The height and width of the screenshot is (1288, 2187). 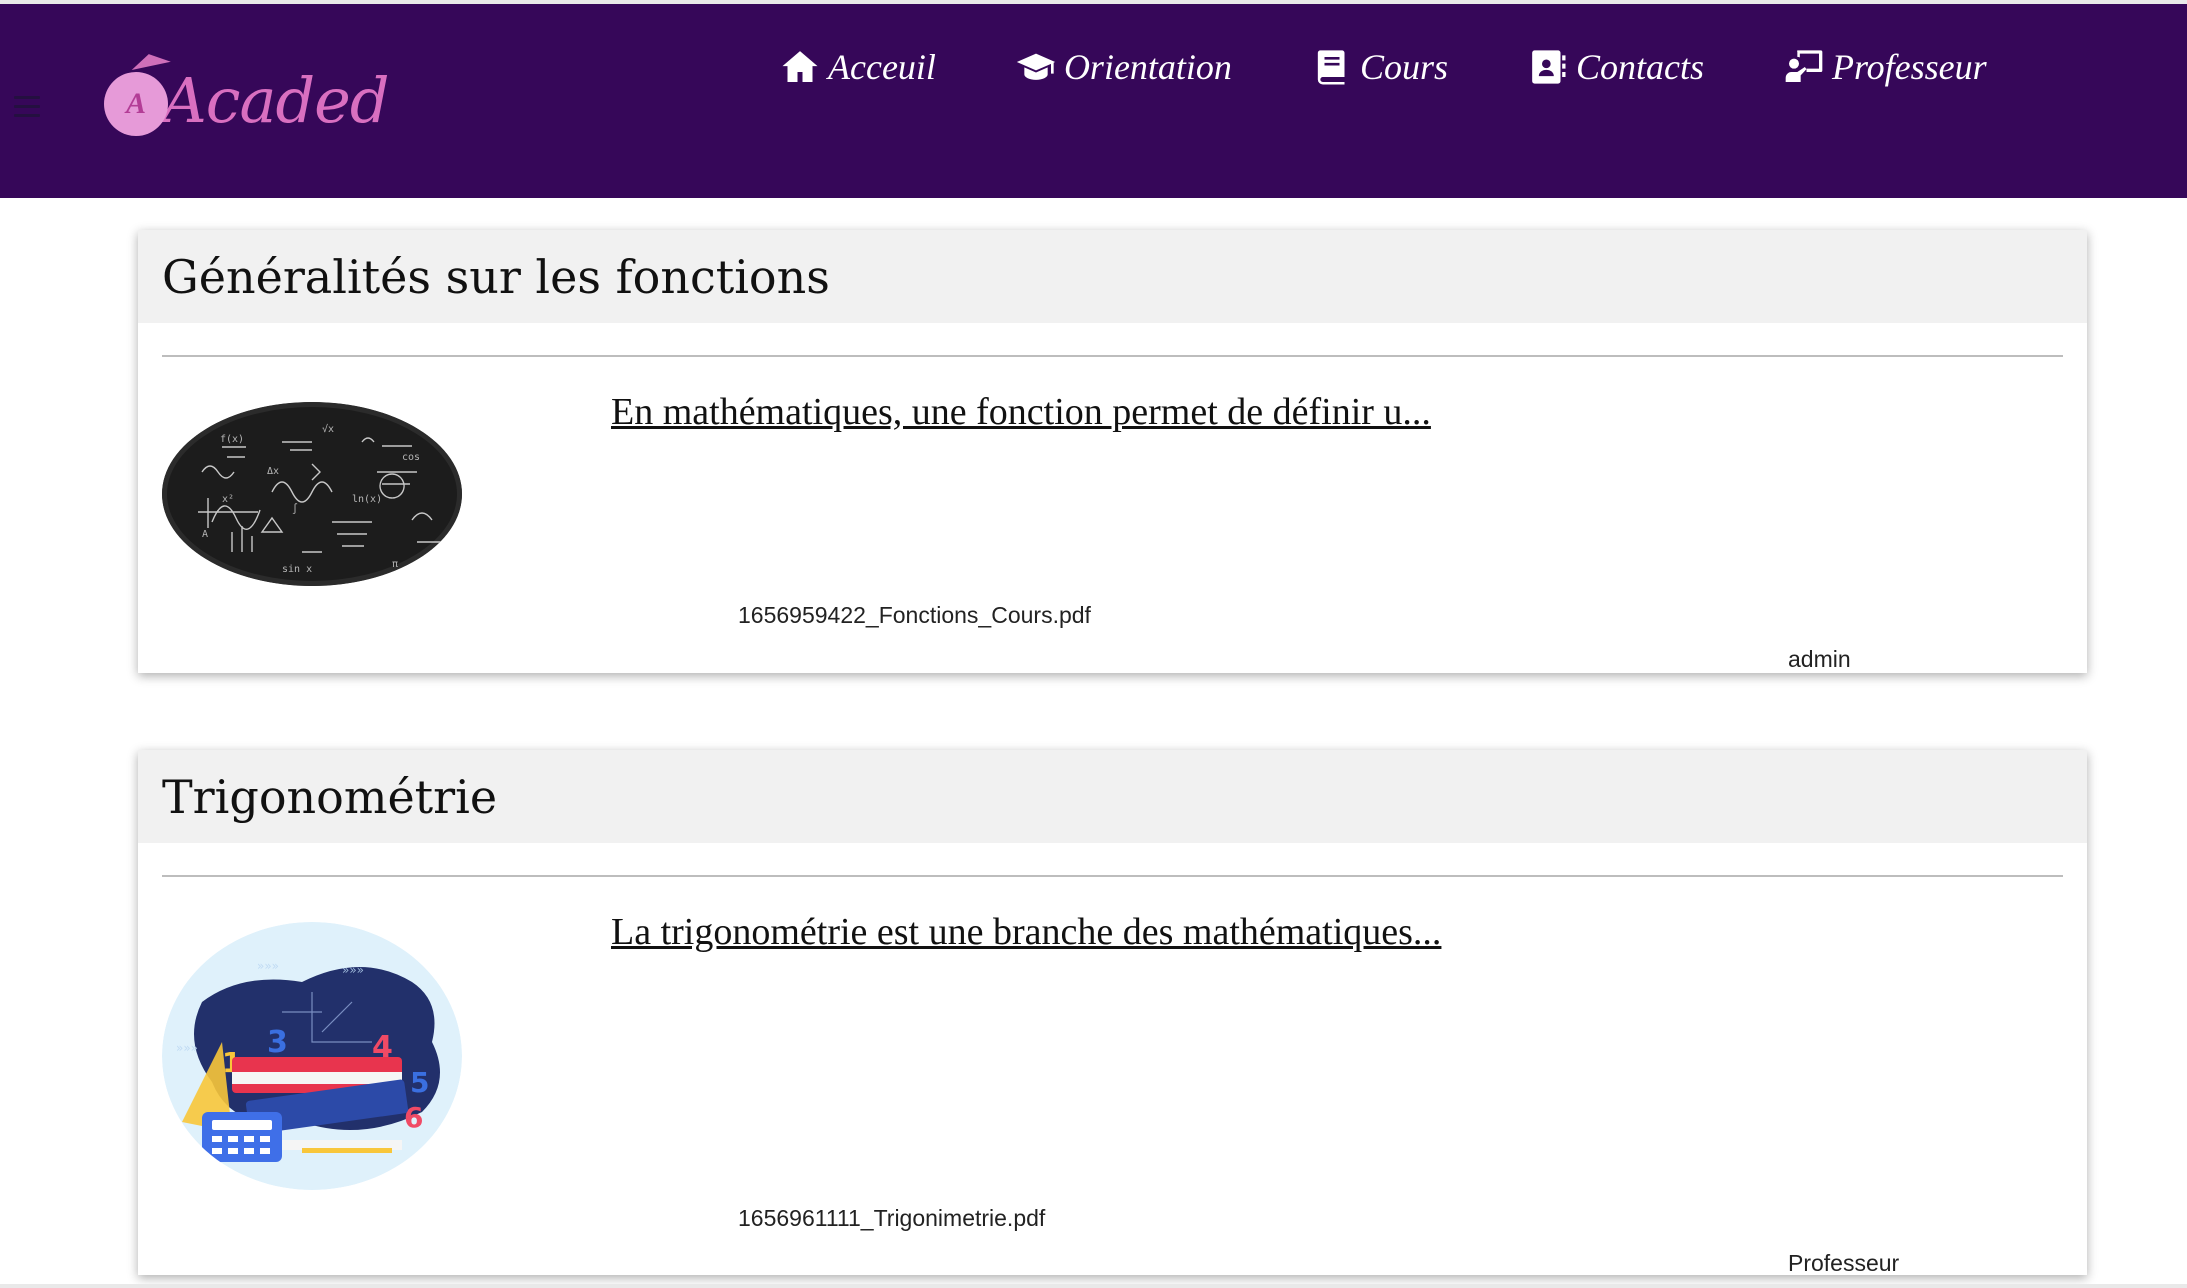 I want to click on bottom-edge, so click(x=1093, y=1286).